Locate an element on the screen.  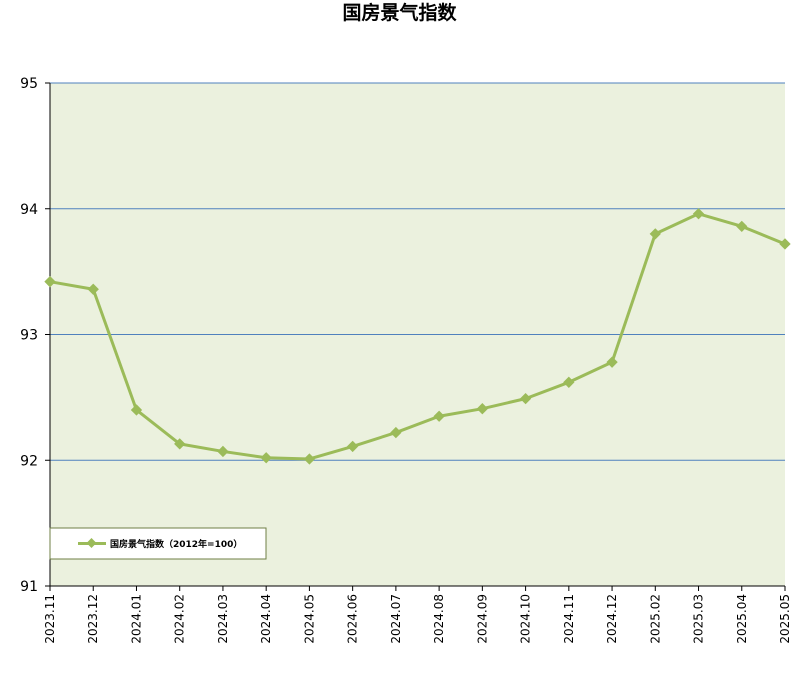
y-tick-label: 93 is located at coordinates (29, 336).